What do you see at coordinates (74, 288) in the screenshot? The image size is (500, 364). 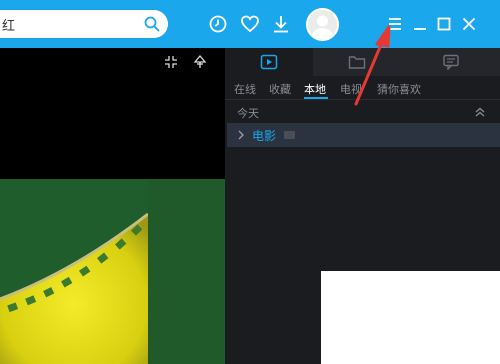 I see `film-strip-graphic` at bounding box center [74, 288].